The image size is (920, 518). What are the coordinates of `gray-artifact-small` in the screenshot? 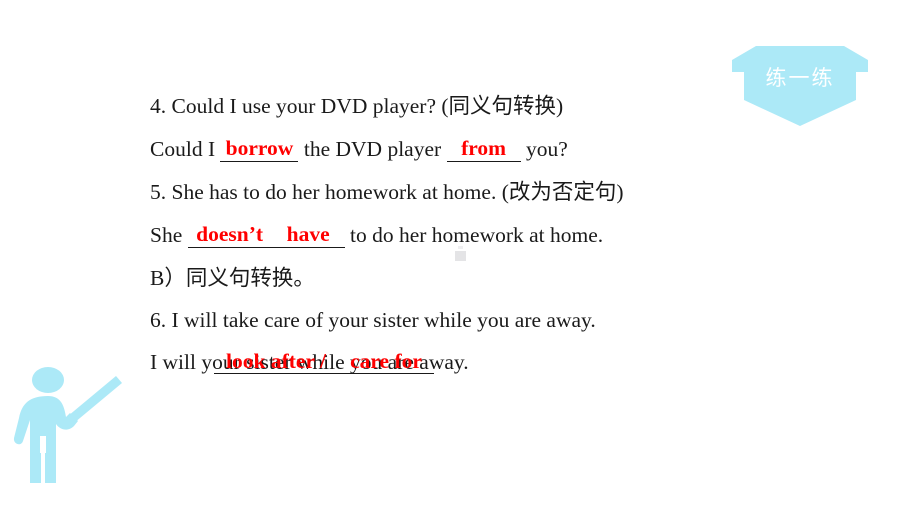 It's located at (460, 247).